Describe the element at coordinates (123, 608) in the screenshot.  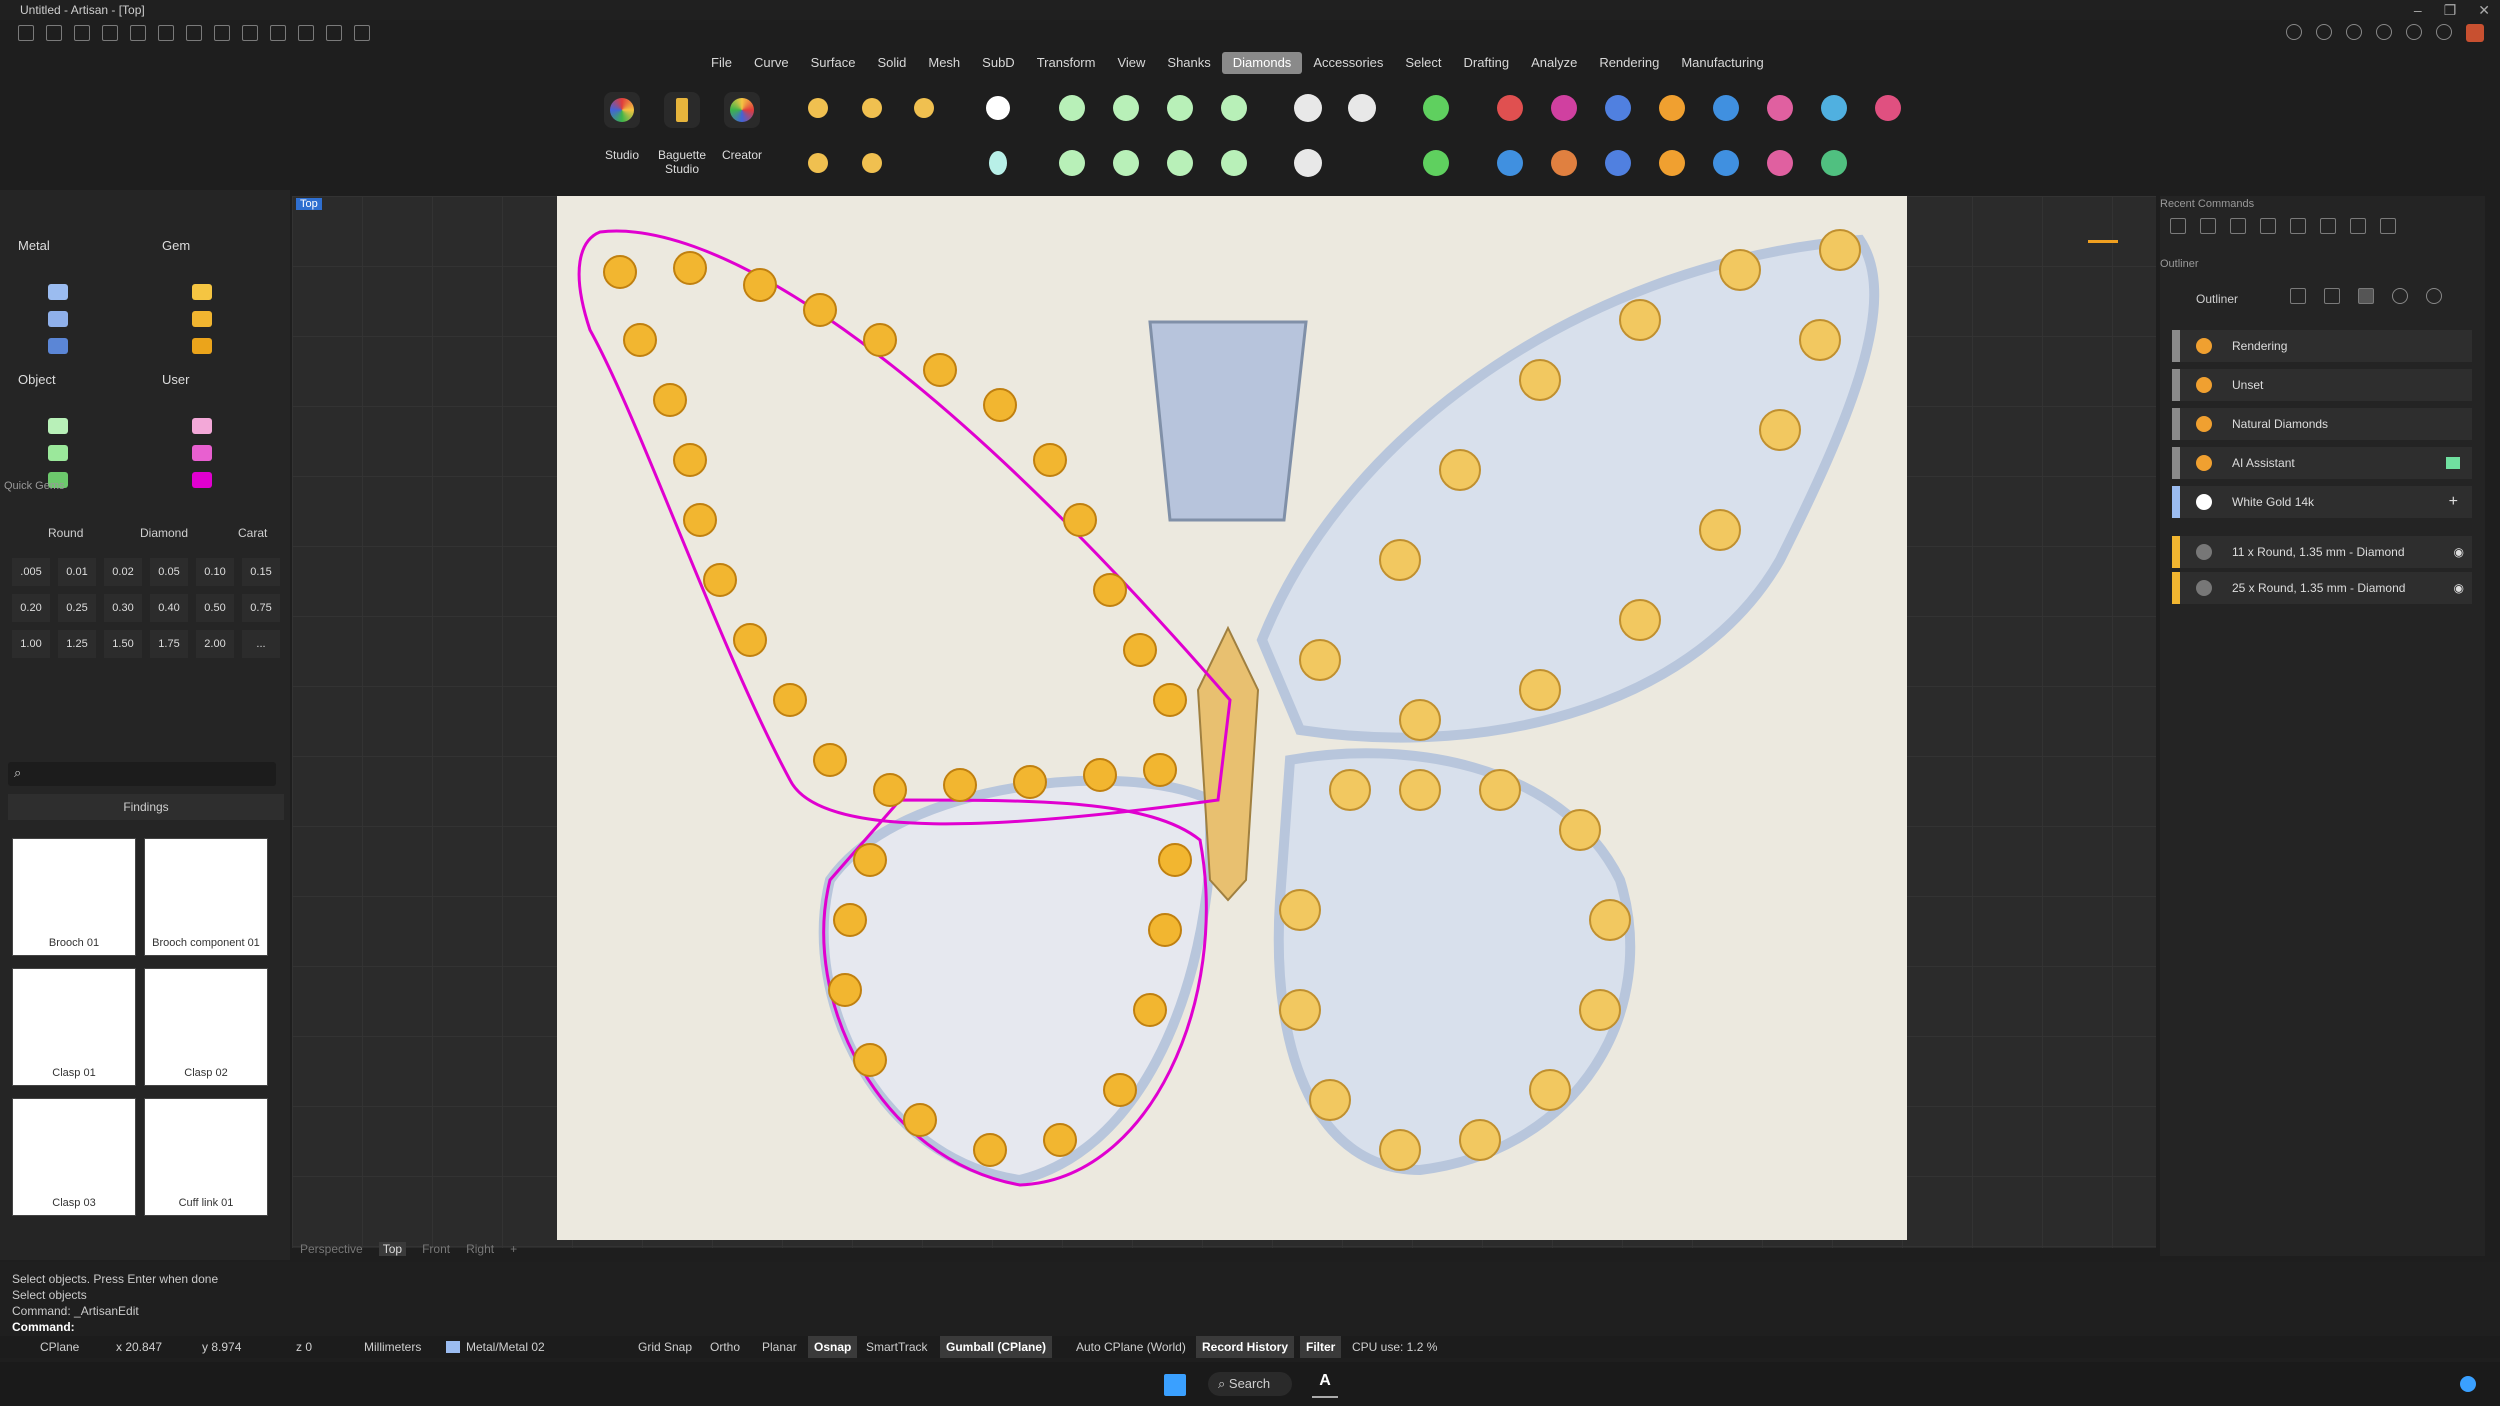
I see `size-button: 0.30` at that location.